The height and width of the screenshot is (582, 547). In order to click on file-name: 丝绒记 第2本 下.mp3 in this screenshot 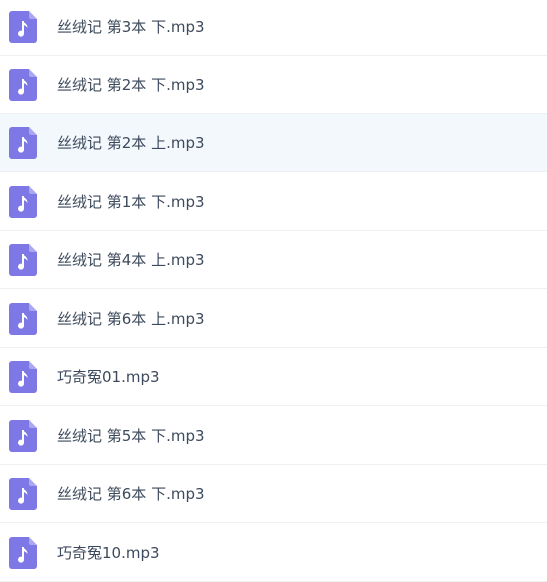, I will do `click(131, 85)`.